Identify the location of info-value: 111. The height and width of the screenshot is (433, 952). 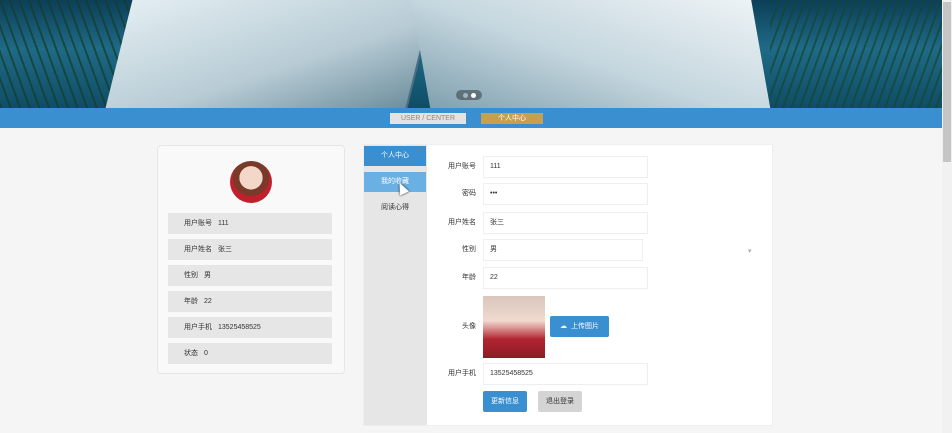
(223, 223).